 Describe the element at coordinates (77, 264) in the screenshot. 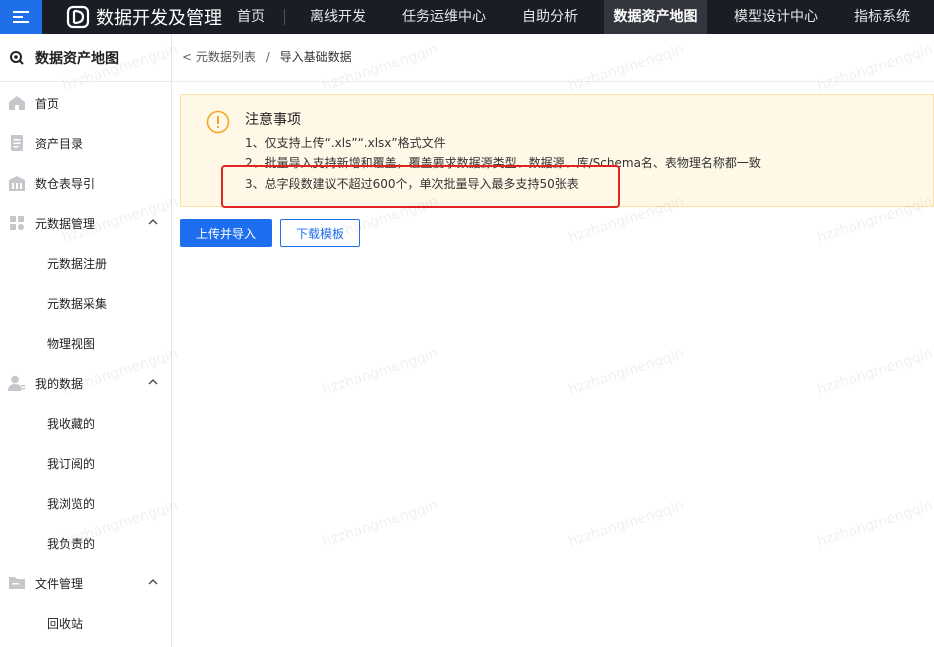

I see `sidebar-item-label: 元数据注册` at that location.